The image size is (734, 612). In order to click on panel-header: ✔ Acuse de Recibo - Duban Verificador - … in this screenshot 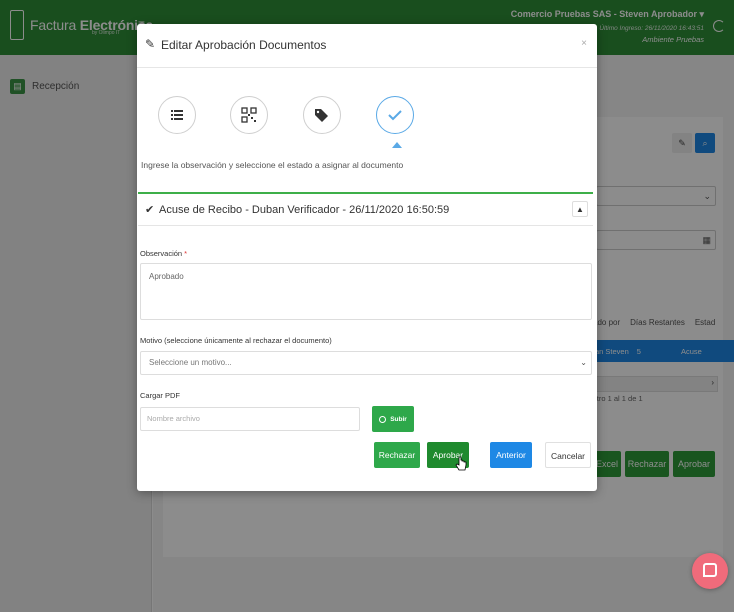, I will do `click(365, 210)`.